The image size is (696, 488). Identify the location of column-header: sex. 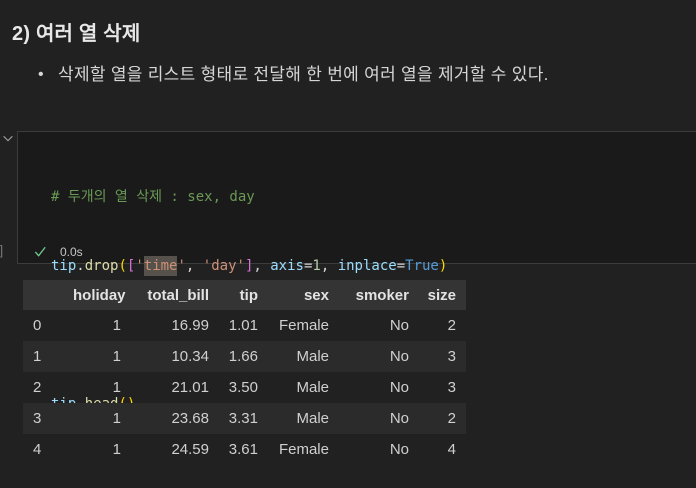
(303, 295).